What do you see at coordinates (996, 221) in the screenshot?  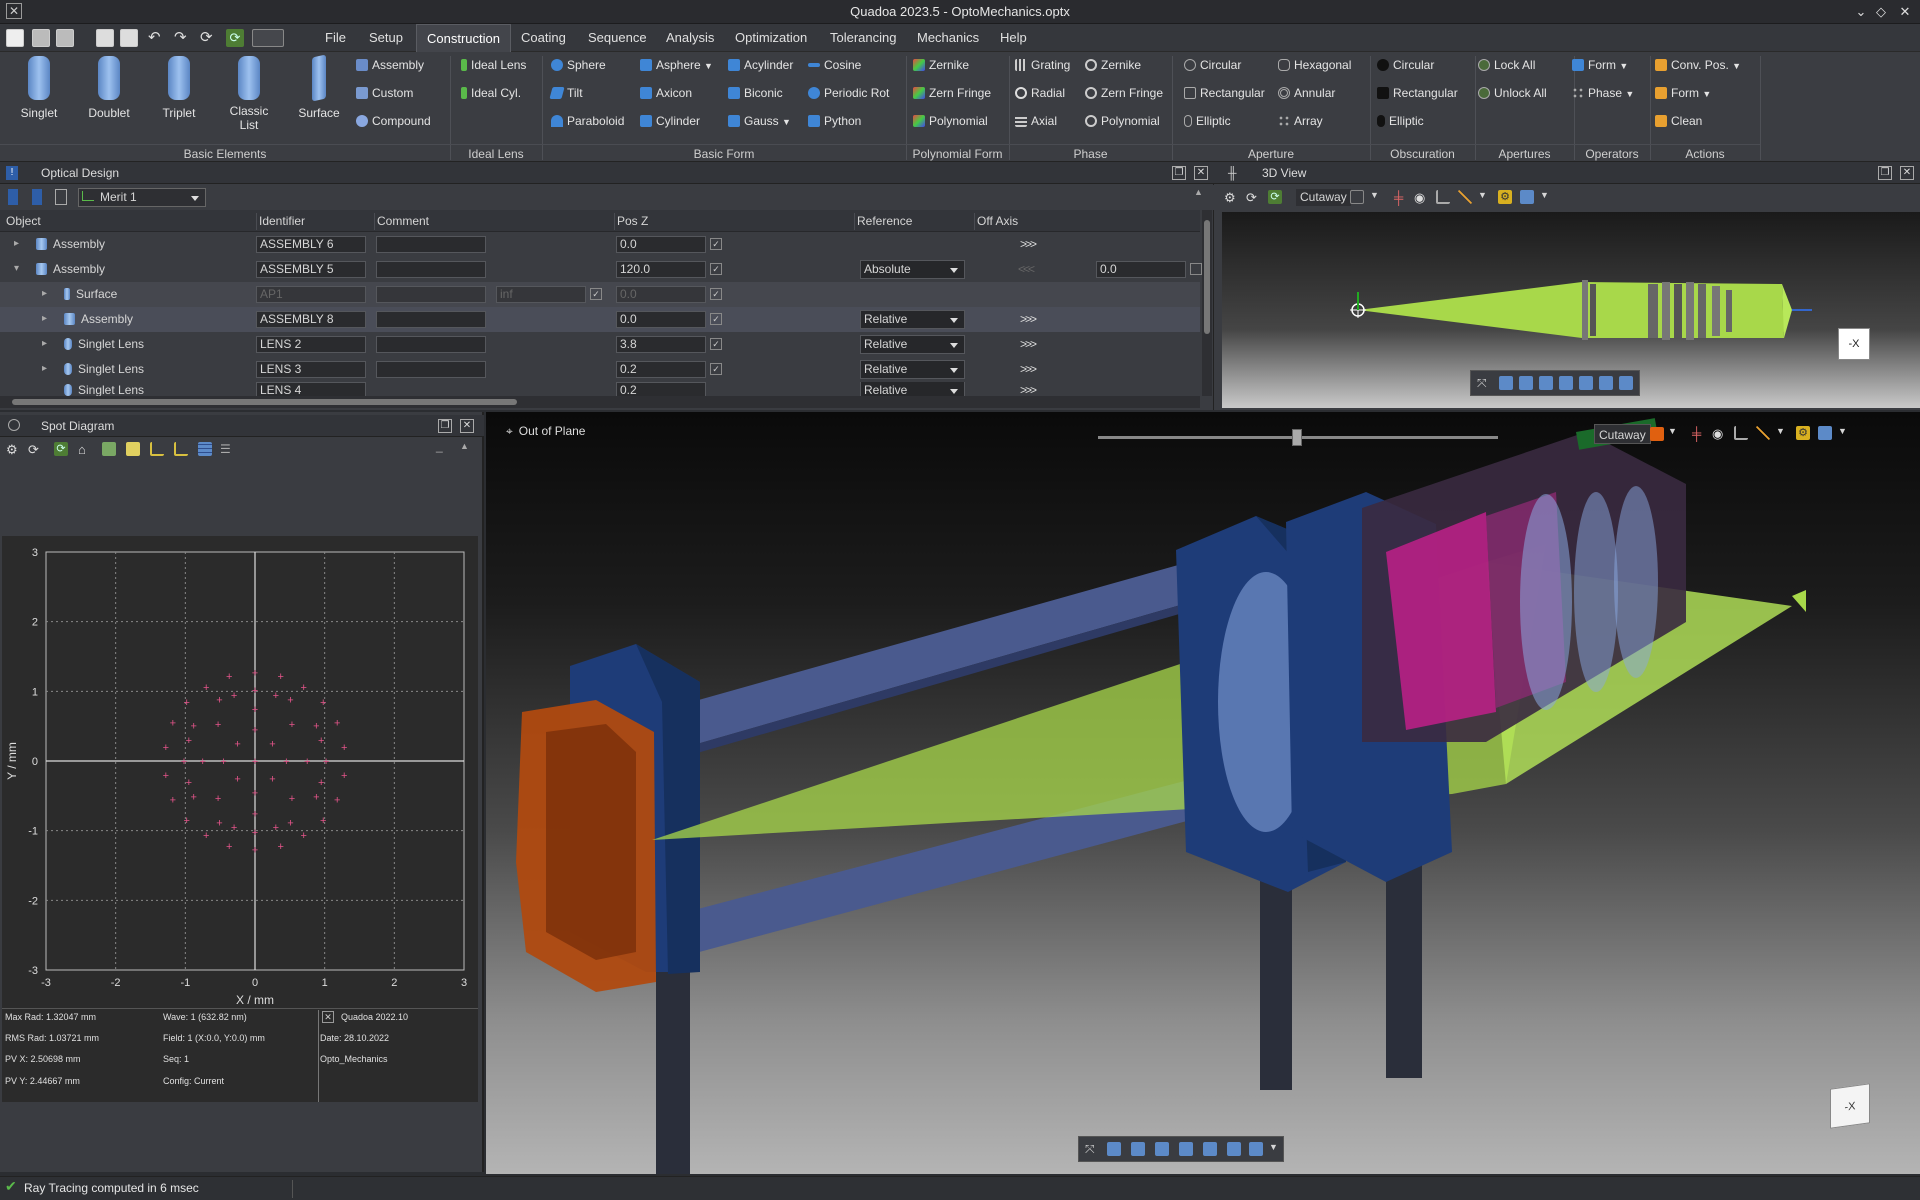 I see `col-off-axis: Off Axis` at bounding box center [996, 221].